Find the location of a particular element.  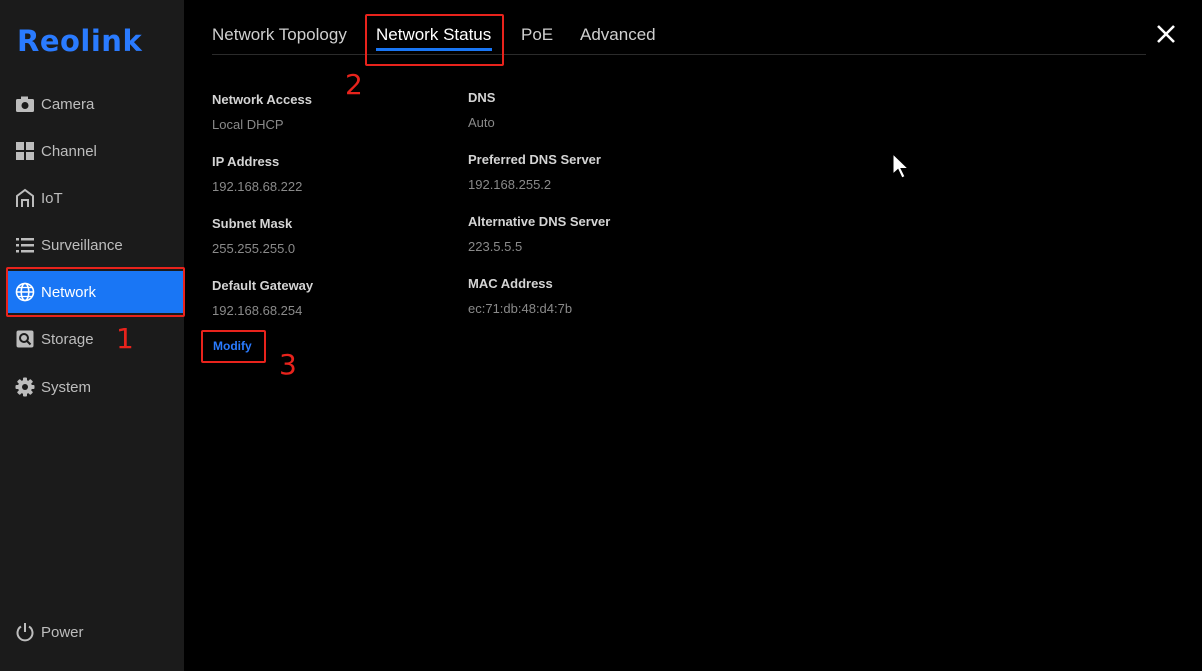

field-value: 192.168.68.254 is located at coordinates (257, 310).